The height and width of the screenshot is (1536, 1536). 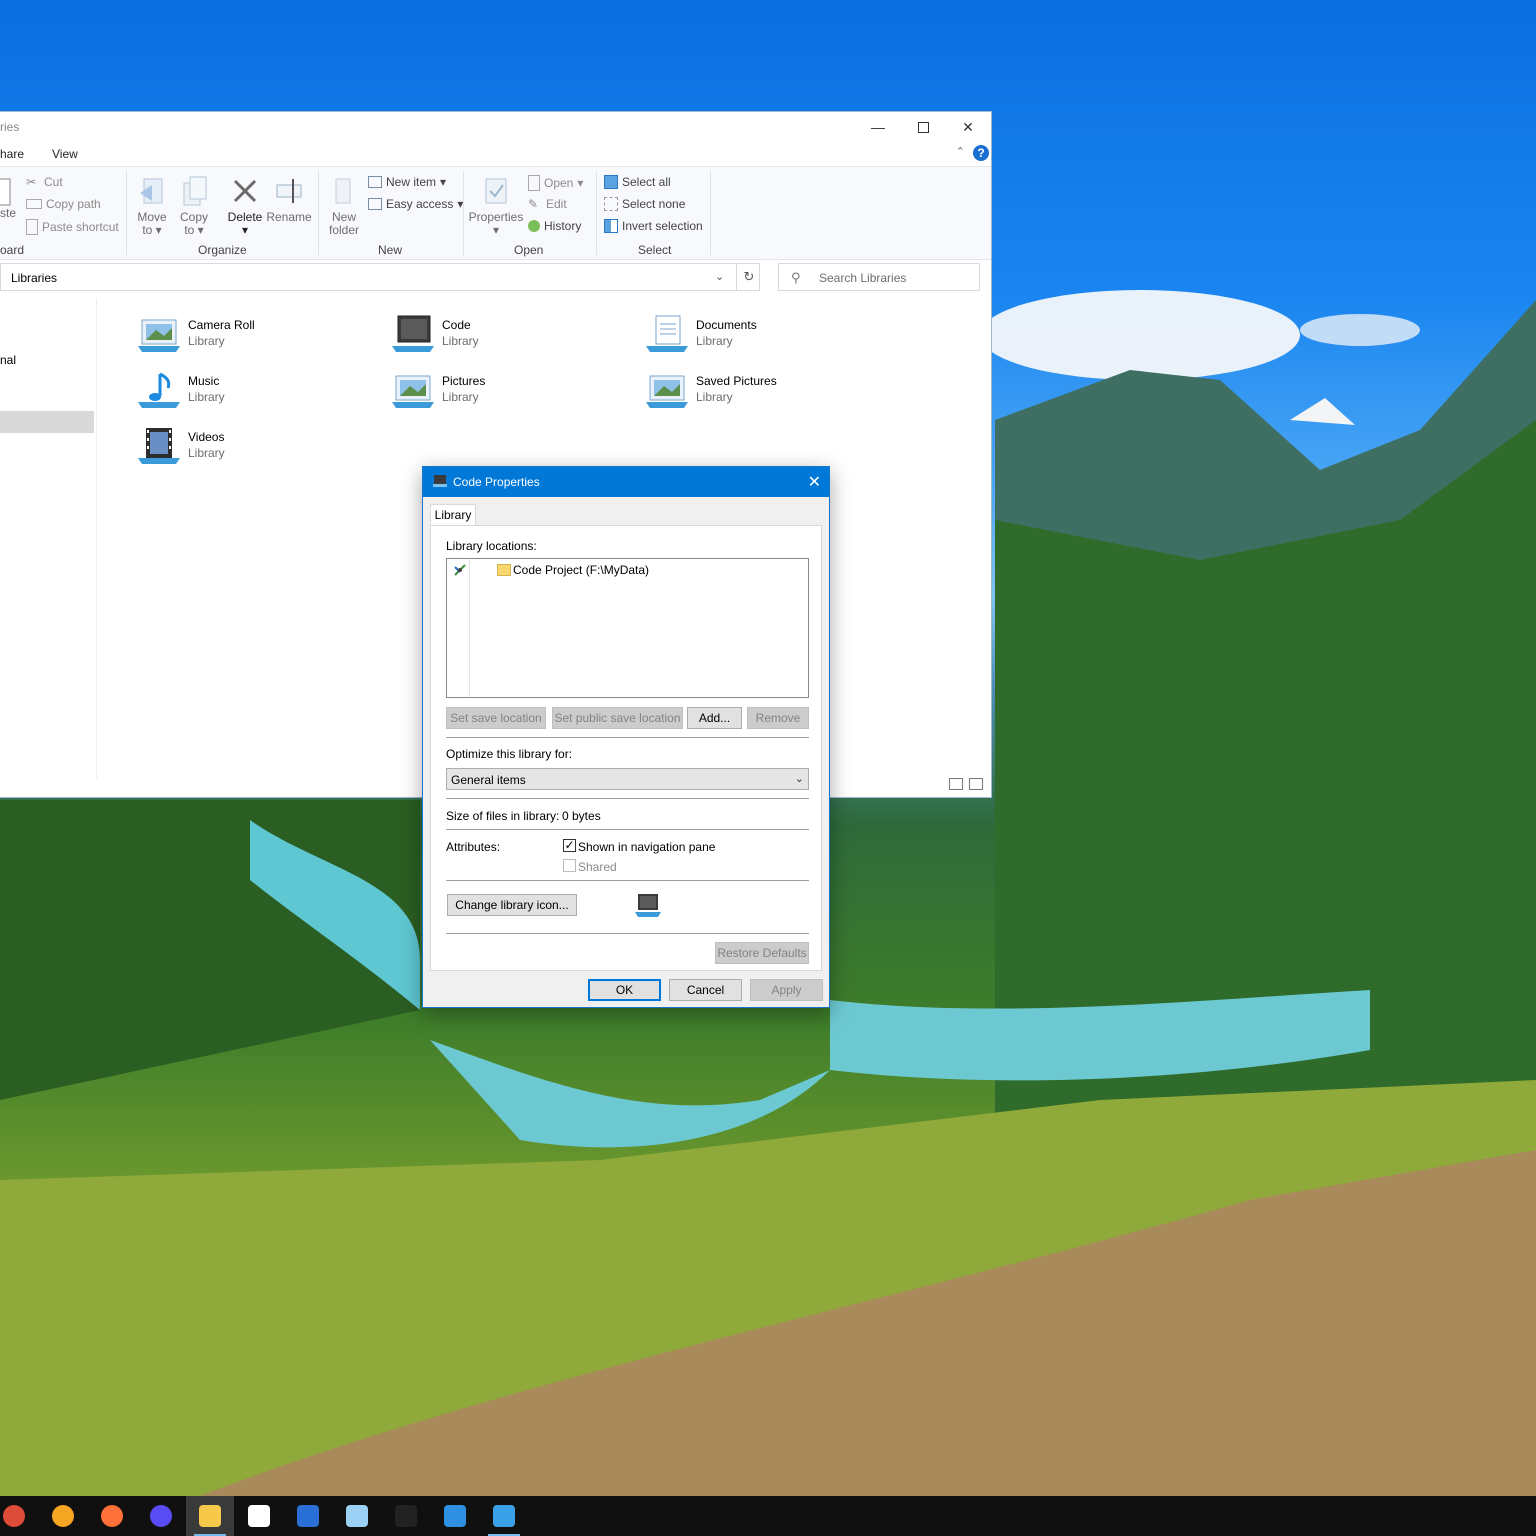 What do you see at coordinates (705, 990) in the screenshot?
I see `cancel-button: Cancel` at bounding box center [705, 990].